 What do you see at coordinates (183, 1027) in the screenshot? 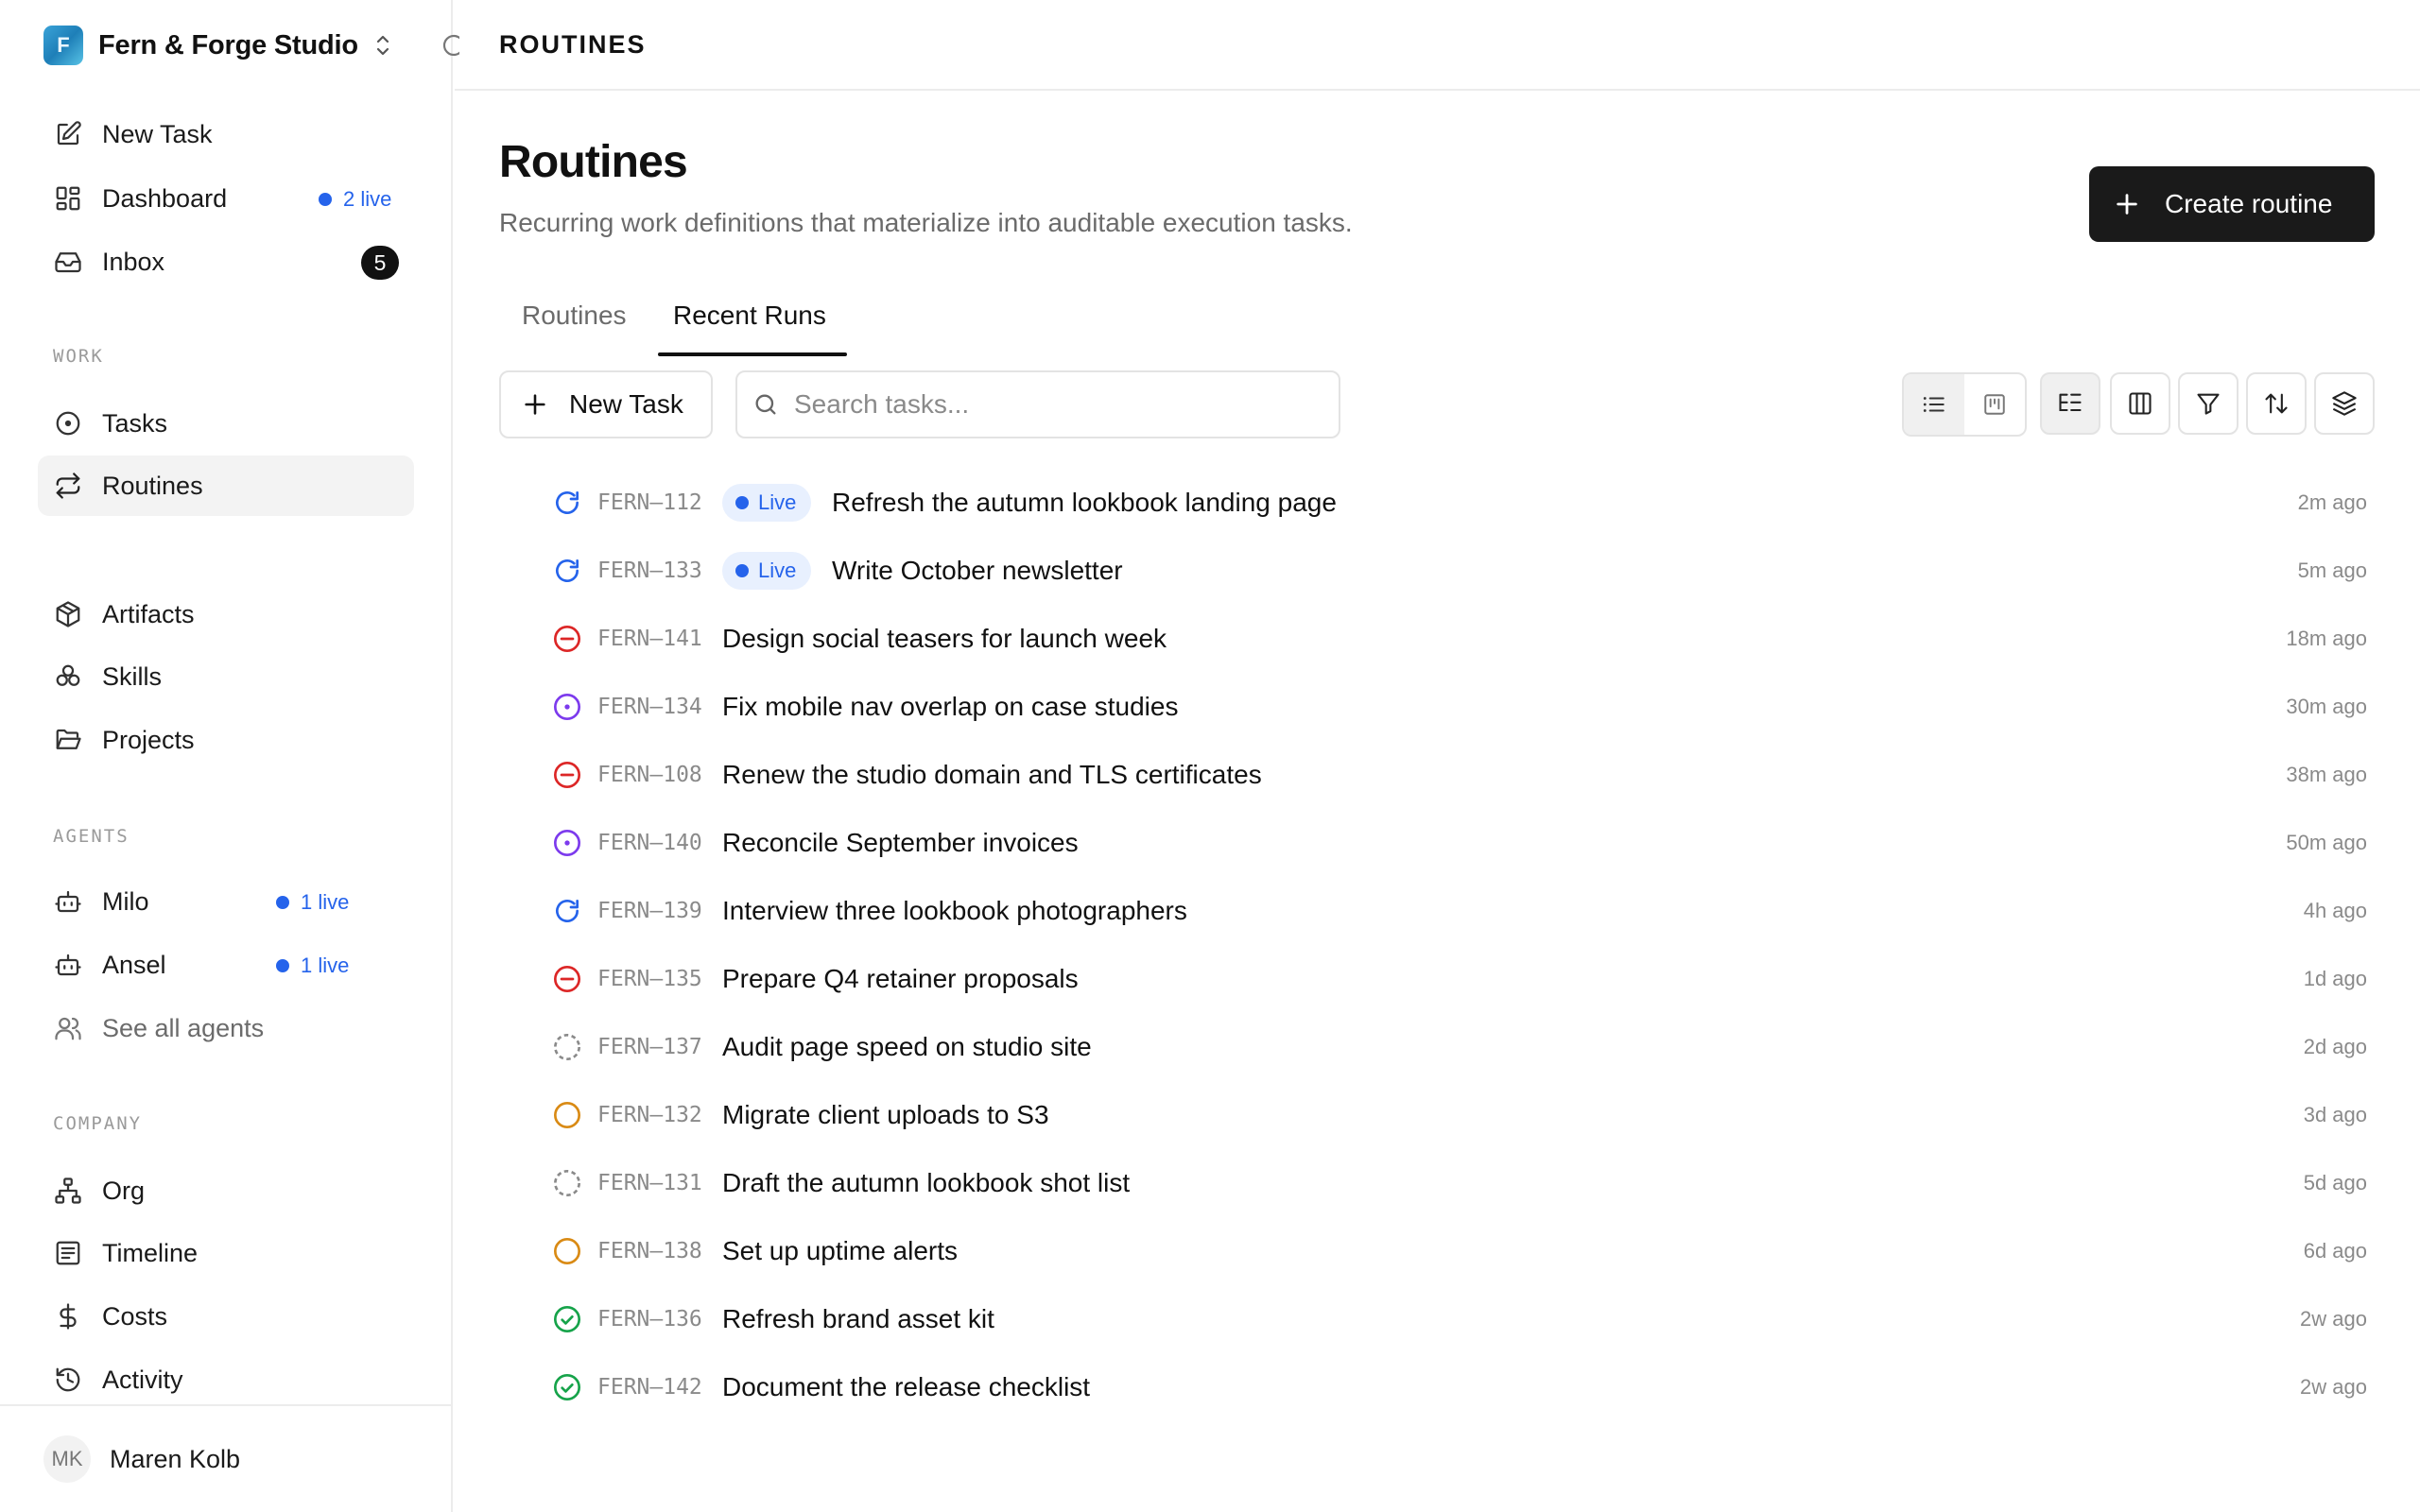
I see `nav-see-all-agents-label: See all agents` at bounding box center [183, 1027].